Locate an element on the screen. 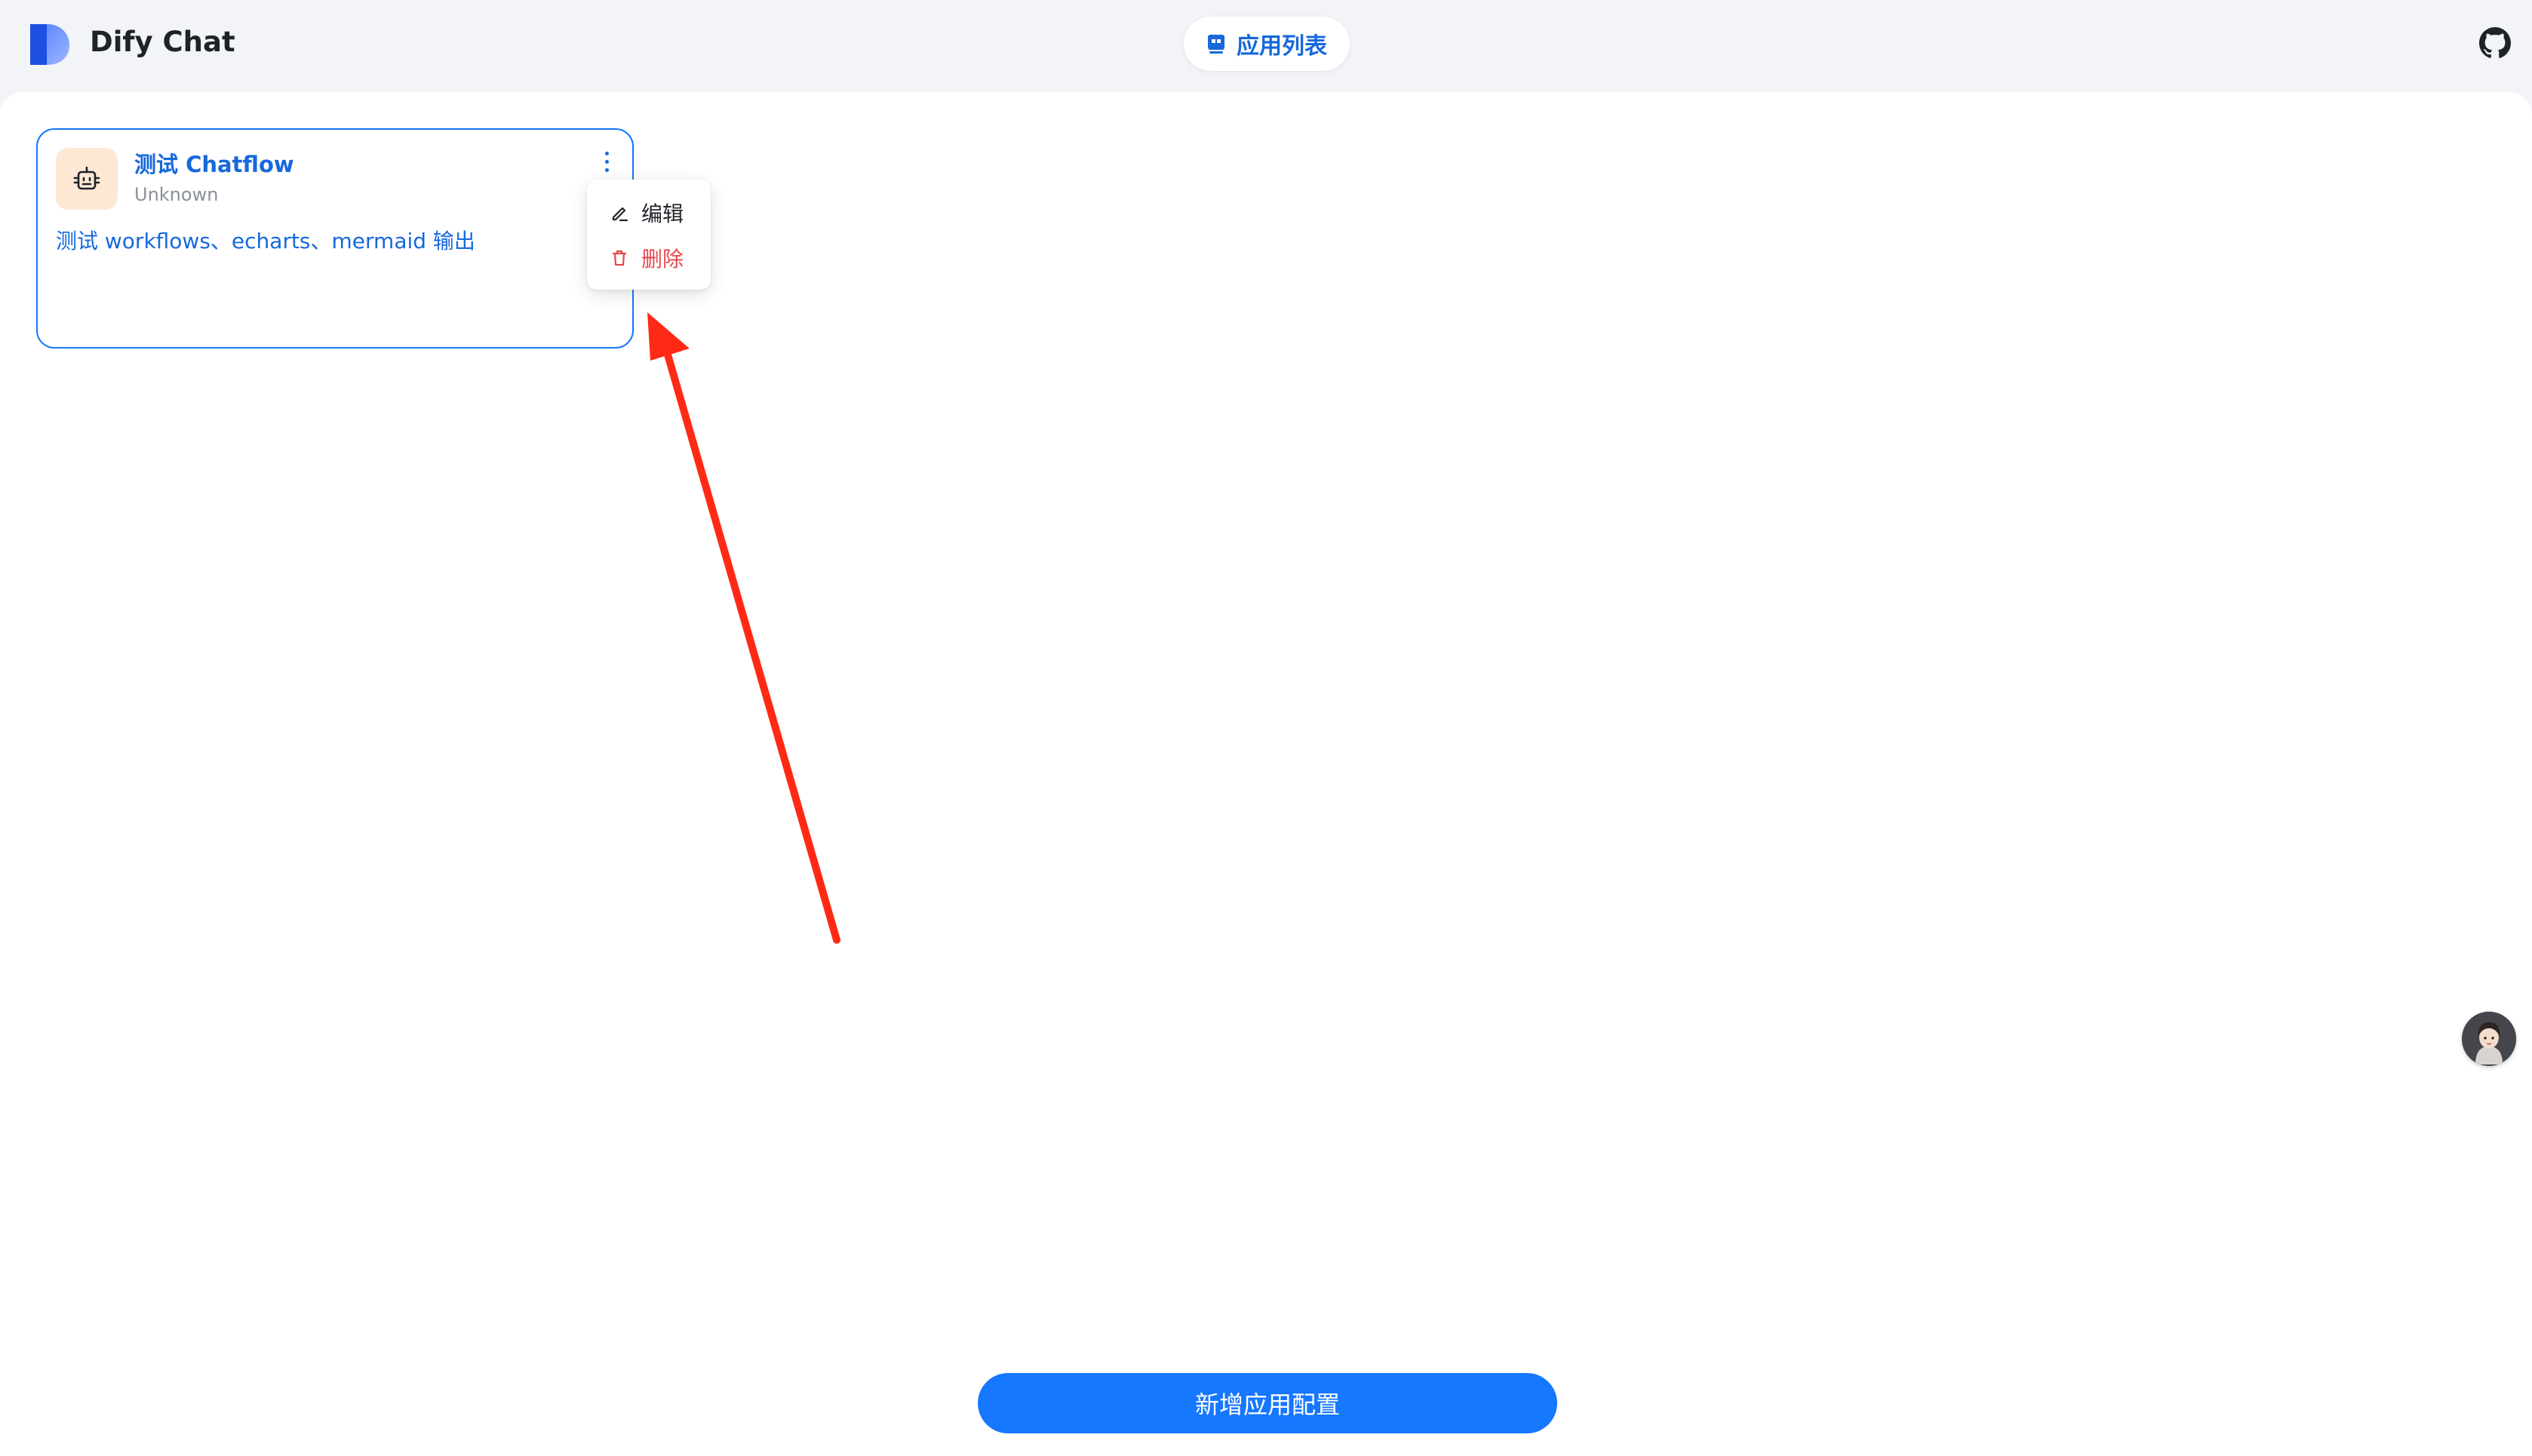  avatar is located at coordinates (2489, 1039).